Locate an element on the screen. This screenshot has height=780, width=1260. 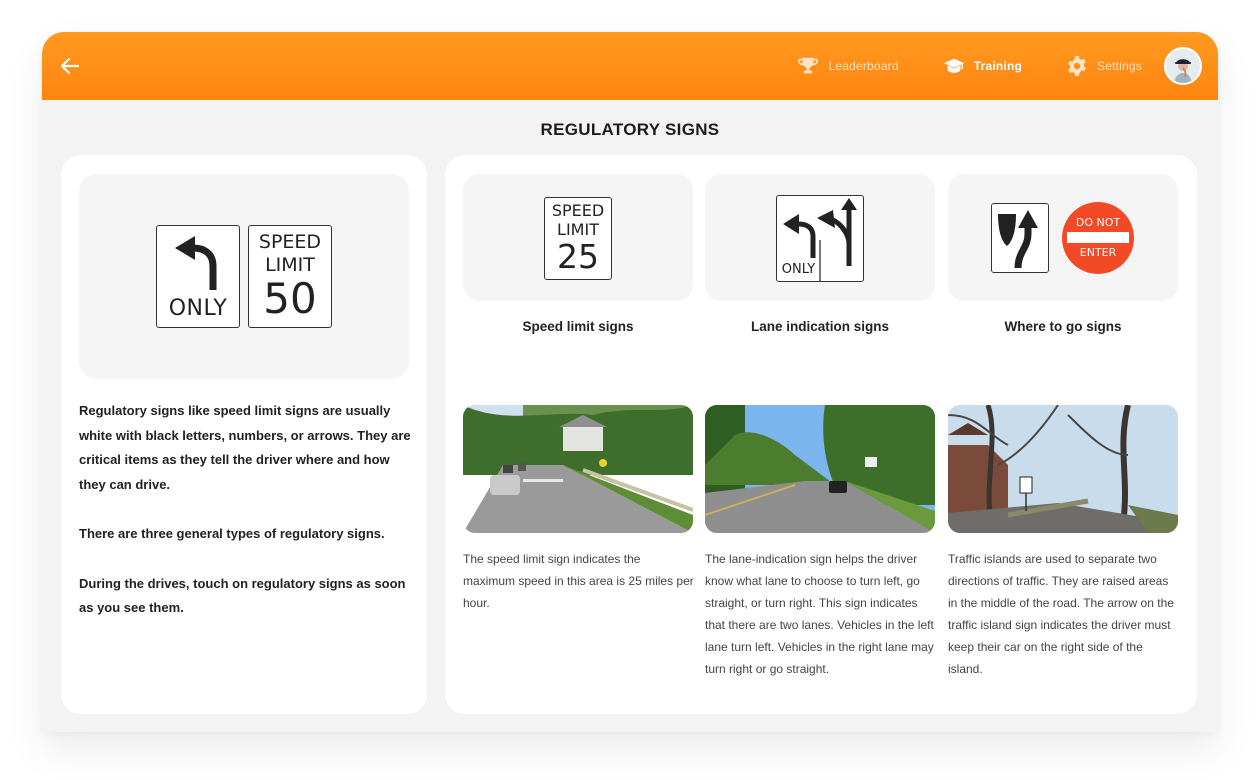
nav-settings: Settings is located at coordinates (1104, 66).